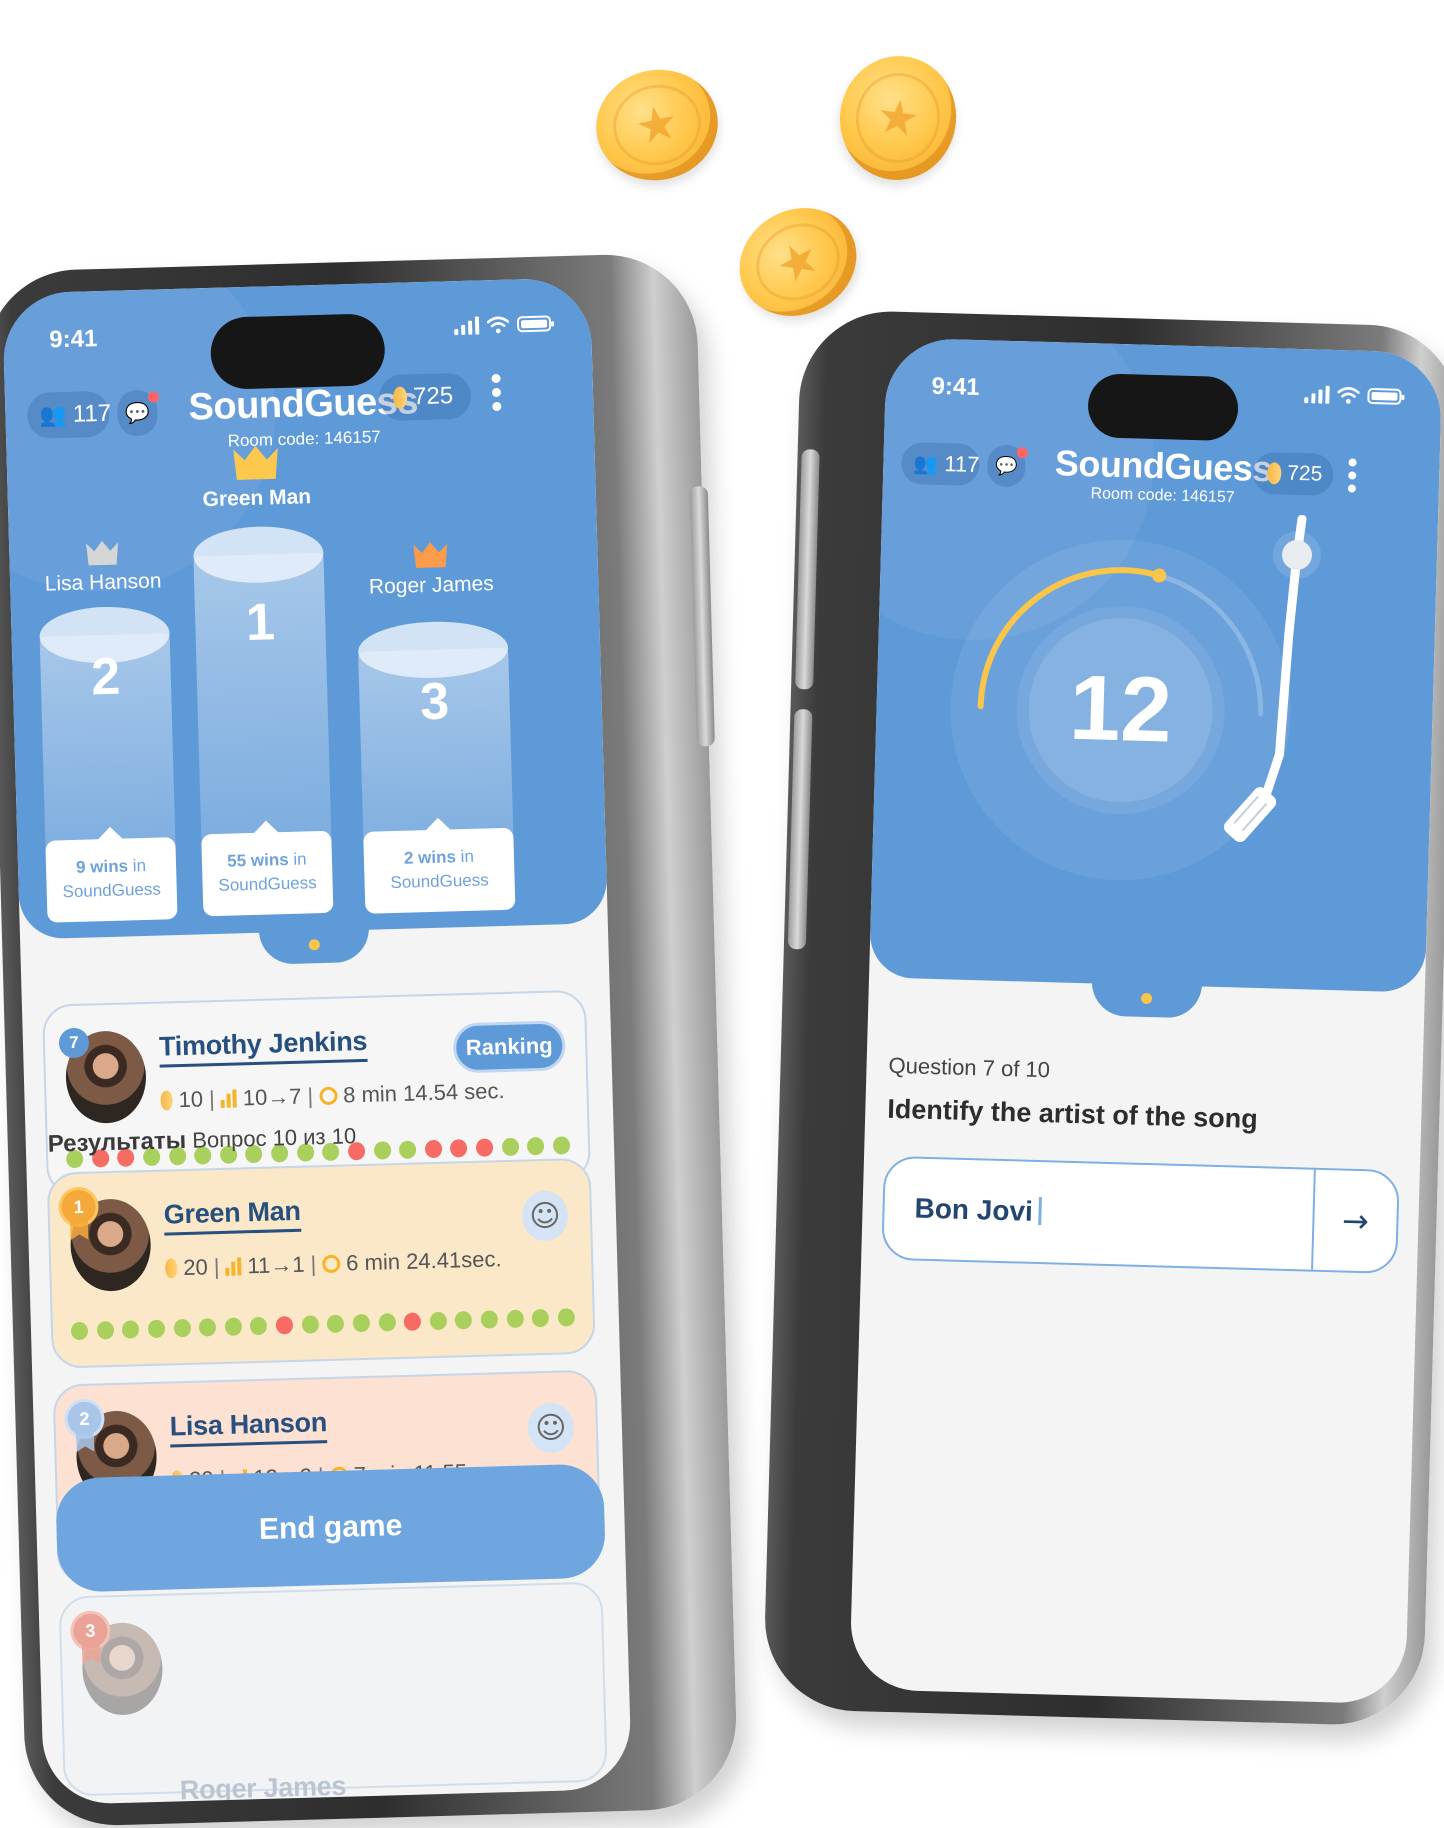 This screenshot has height=1828, width=1444. Describe the element at coordinates (1120, 709) in the screenshot. I see `countdown-value: 12` at that location.